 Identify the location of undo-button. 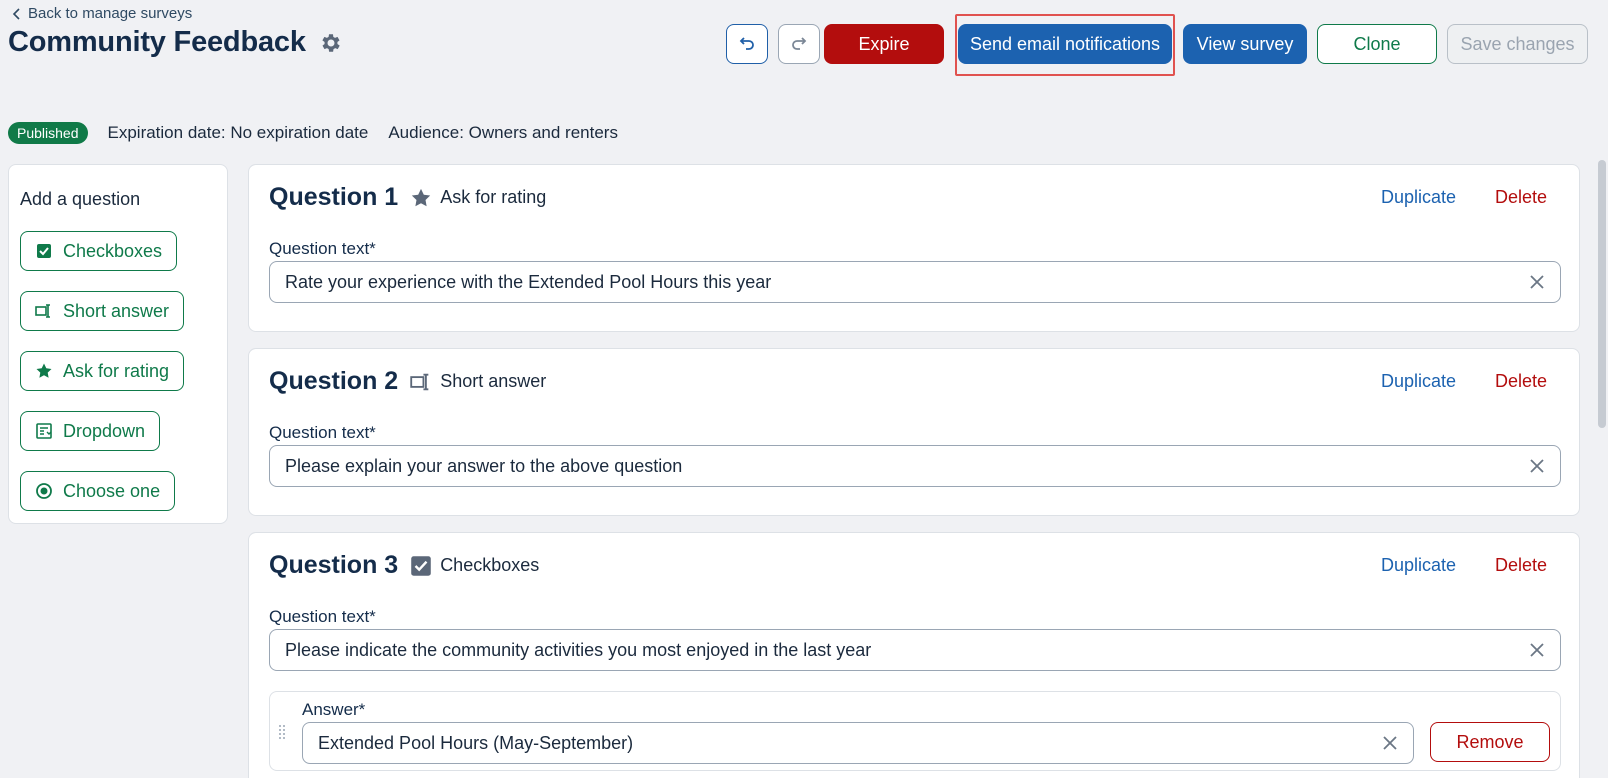
(747, 44).